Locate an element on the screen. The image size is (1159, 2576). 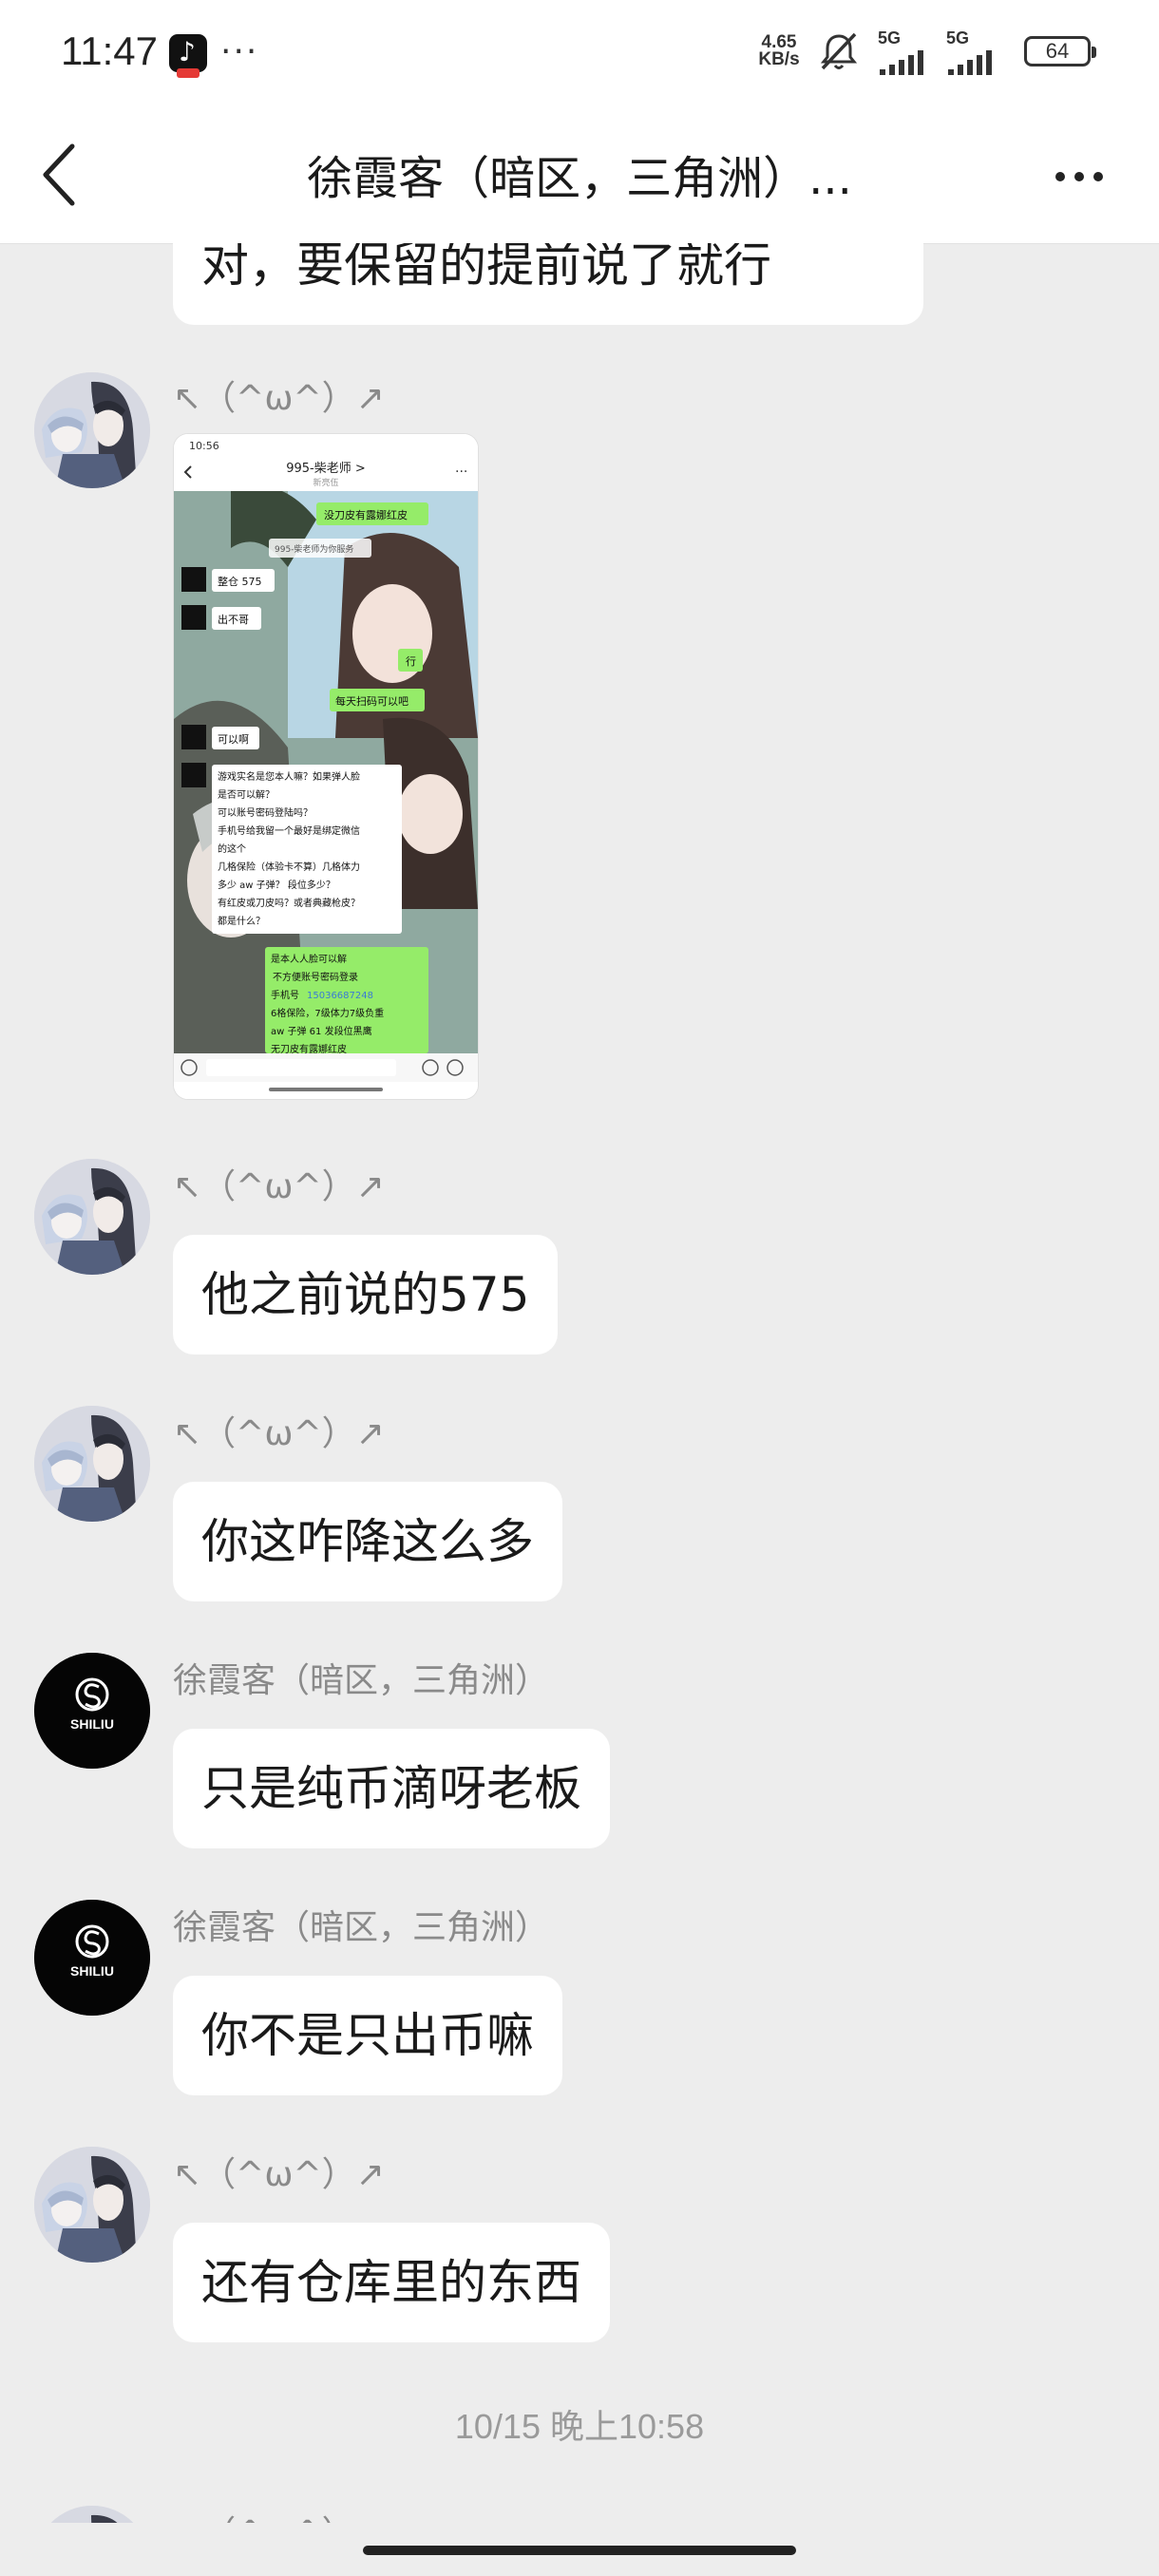
sim1-label: 5G is located at coordinates (890, 37).